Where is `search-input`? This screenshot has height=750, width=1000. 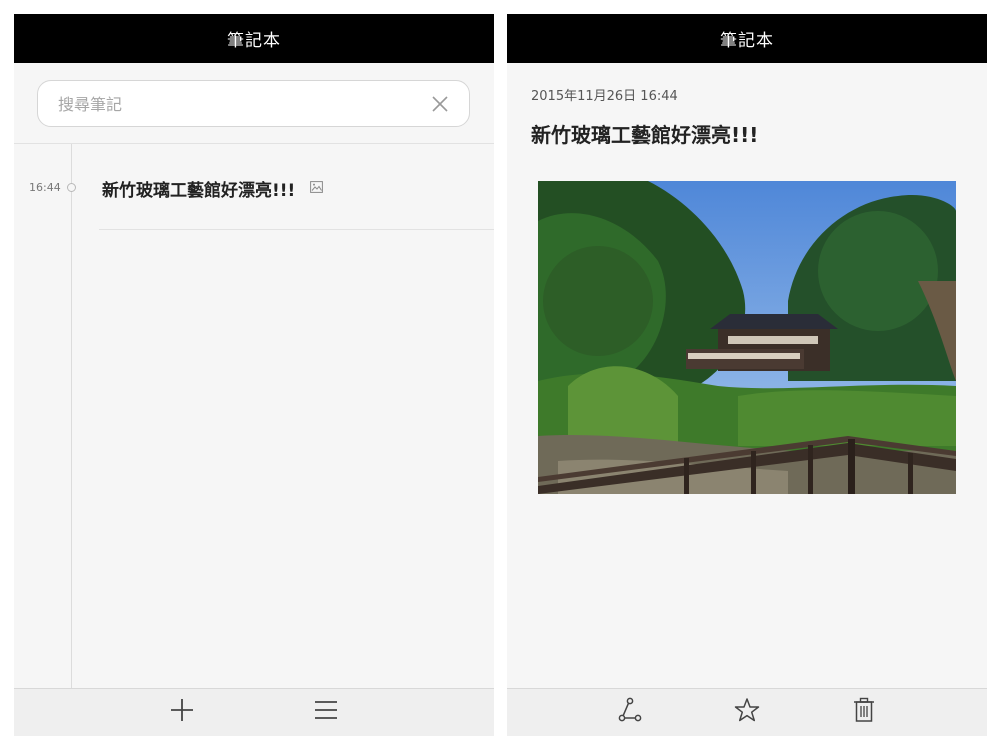
search-input is located at coordinates (238, 104).